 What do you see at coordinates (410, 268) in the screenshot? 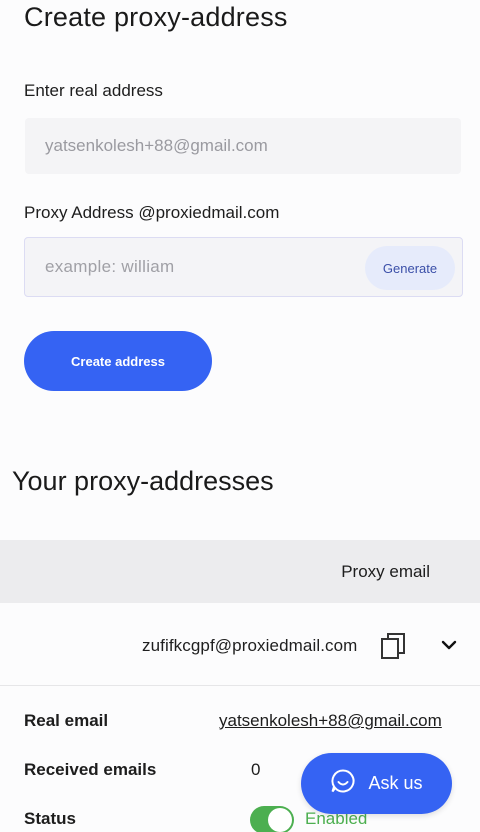
I see `generate-button: Generate` at bounding box center [410, 268].